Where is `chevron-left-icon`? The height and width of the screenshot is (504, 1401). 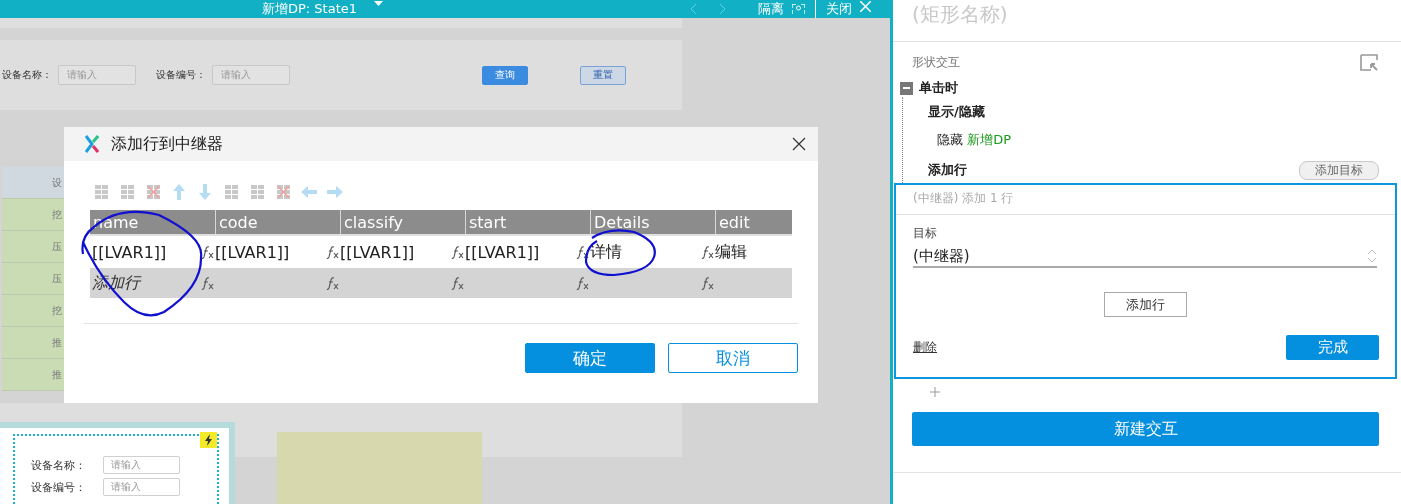 chevron-left-icon is located at coordinates (693, 9).